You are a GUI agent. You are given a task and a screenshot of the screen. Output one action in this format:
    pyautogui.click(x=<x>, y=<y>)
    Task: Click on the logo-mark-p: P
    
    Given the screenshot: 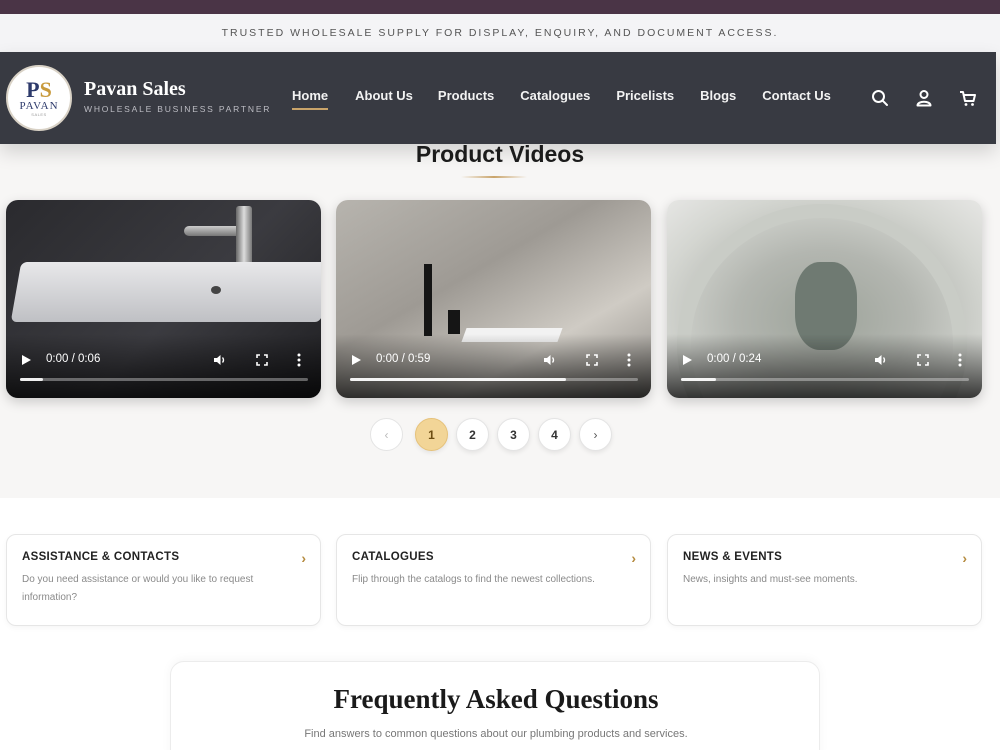 What is the action you would take?
    pyautogui.click(x=33, y=89)
    